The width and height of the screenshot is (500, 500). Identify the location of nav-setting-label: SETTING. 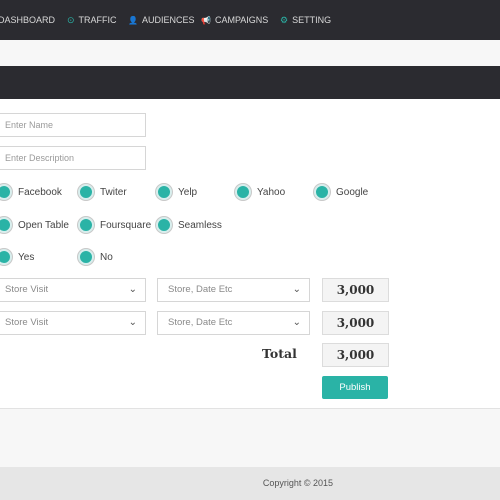
(312, 20).